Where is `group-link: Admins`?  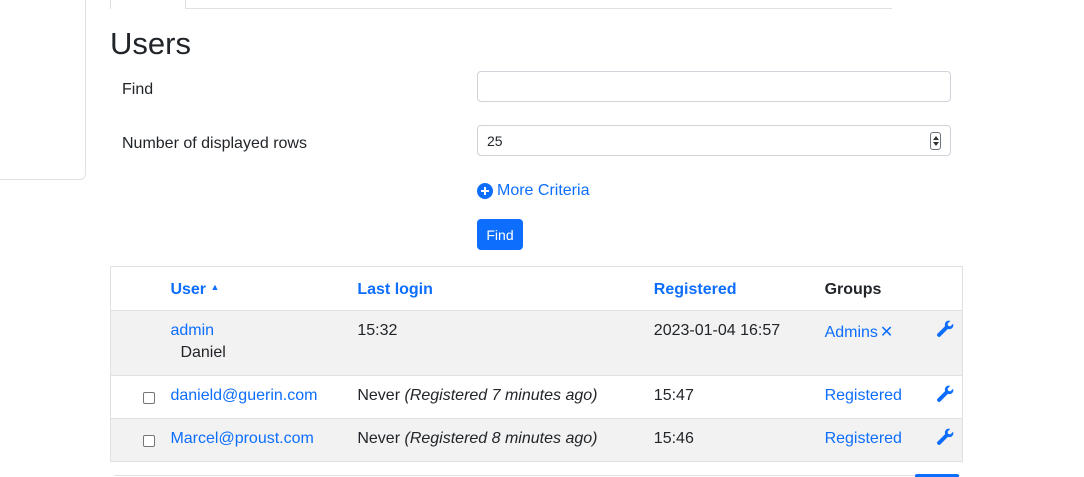
group-link: Admins is located at coordinates (851, 332).